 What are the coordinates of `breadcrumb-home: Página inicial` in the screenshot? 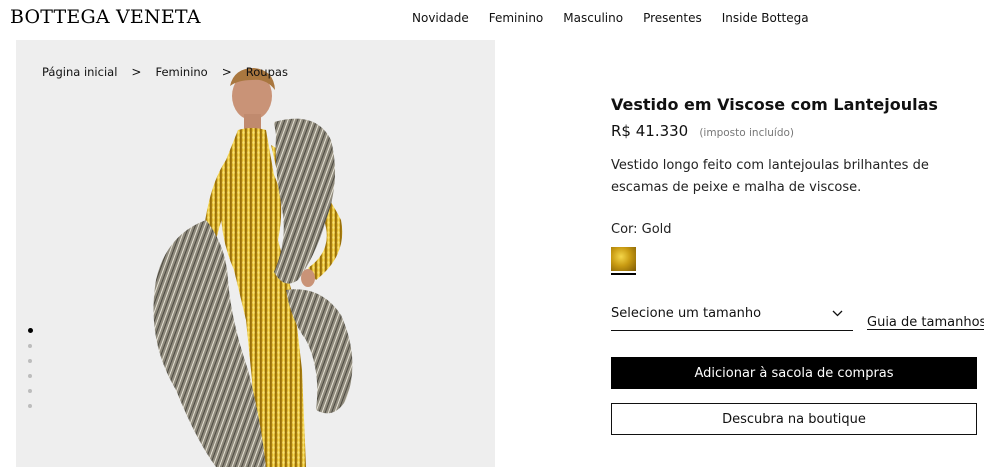 It's located at (79, 72).